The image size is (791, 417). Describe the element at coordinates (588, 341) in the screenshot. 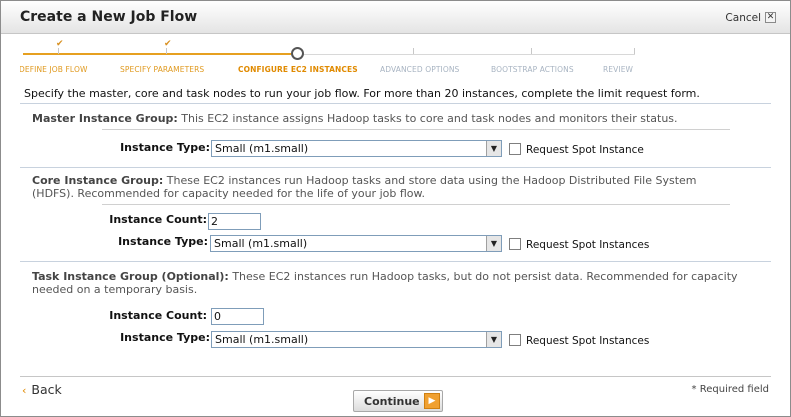

I see `task-spot-label: Request Spot Instances` at that location.